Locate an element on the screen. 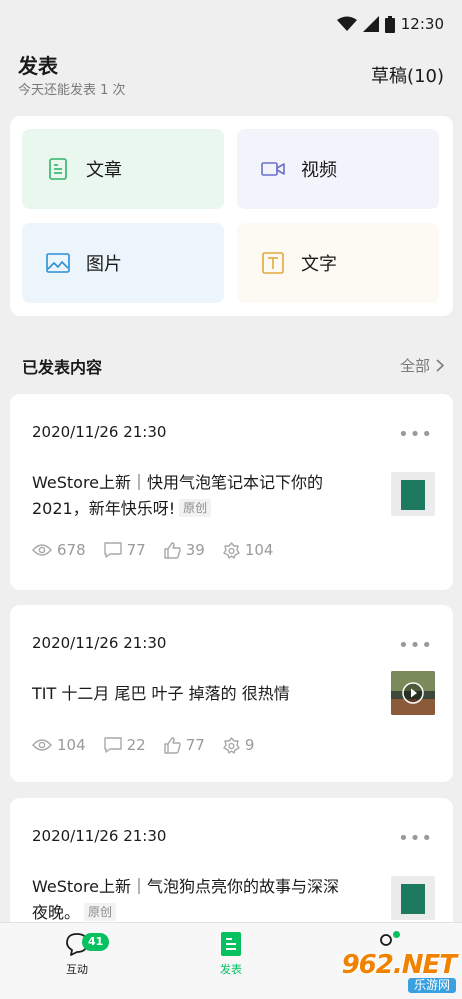 This screenshot has width=462, height=999. watermark-subtext: 乐游网 is located at coordinates (431, 985).